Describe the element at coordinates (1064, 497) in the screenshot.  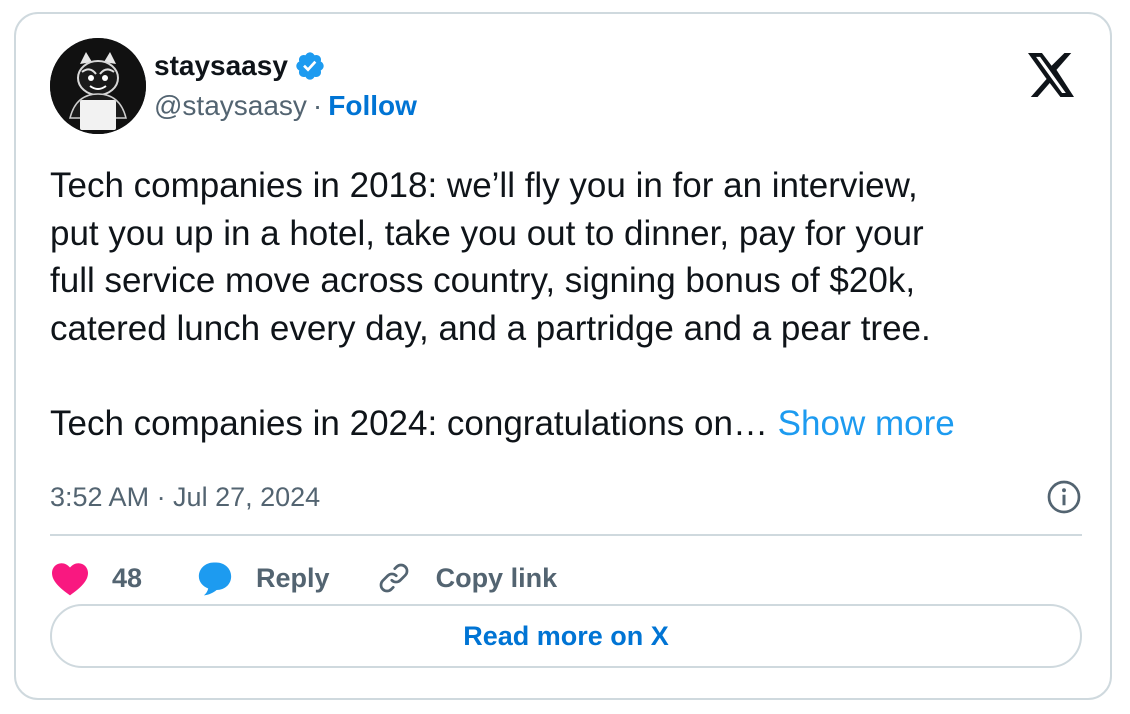
I see `info-icon` at that location.